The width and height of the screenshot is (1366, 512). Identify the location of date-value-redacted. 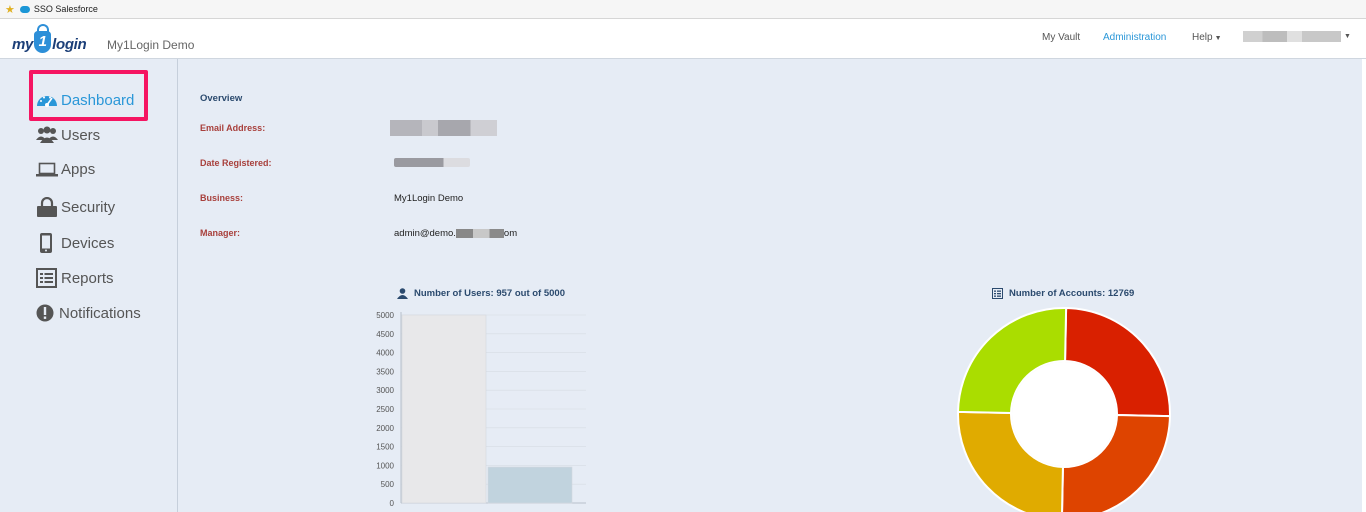
(432, 162).